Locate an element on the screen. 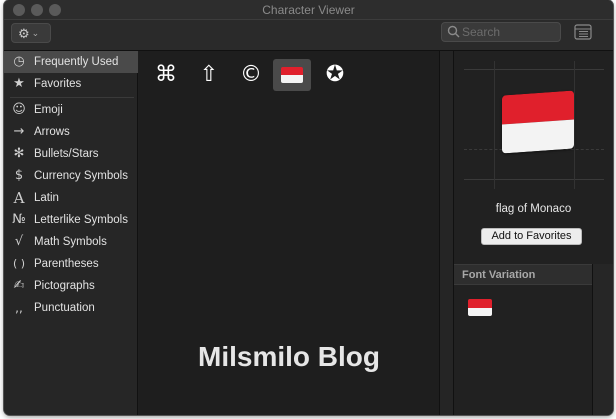 The width and height of the screenshot is (616, 419). pictograph-icon: ✍ is located at coordinates (19, 285).